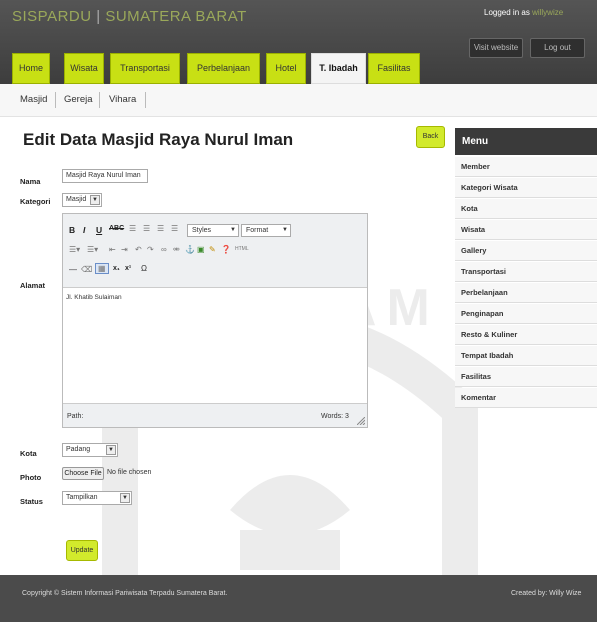  What do you see at coordinates (112, 249) in the screenshot?
I see `outdent-icon: ⇤` at bounding box center [112, 249].